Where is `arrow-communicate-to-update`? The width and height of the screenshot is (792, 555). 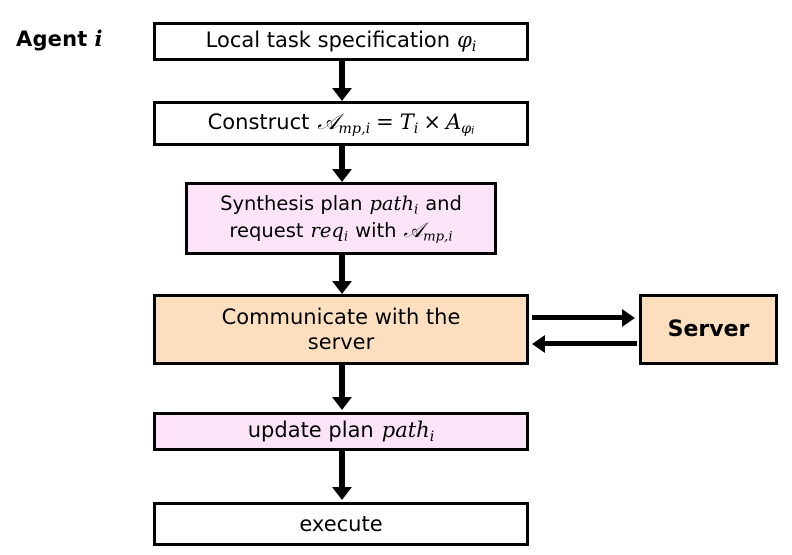 arrow-communicate-to-update is located at coordinates (342, 388).